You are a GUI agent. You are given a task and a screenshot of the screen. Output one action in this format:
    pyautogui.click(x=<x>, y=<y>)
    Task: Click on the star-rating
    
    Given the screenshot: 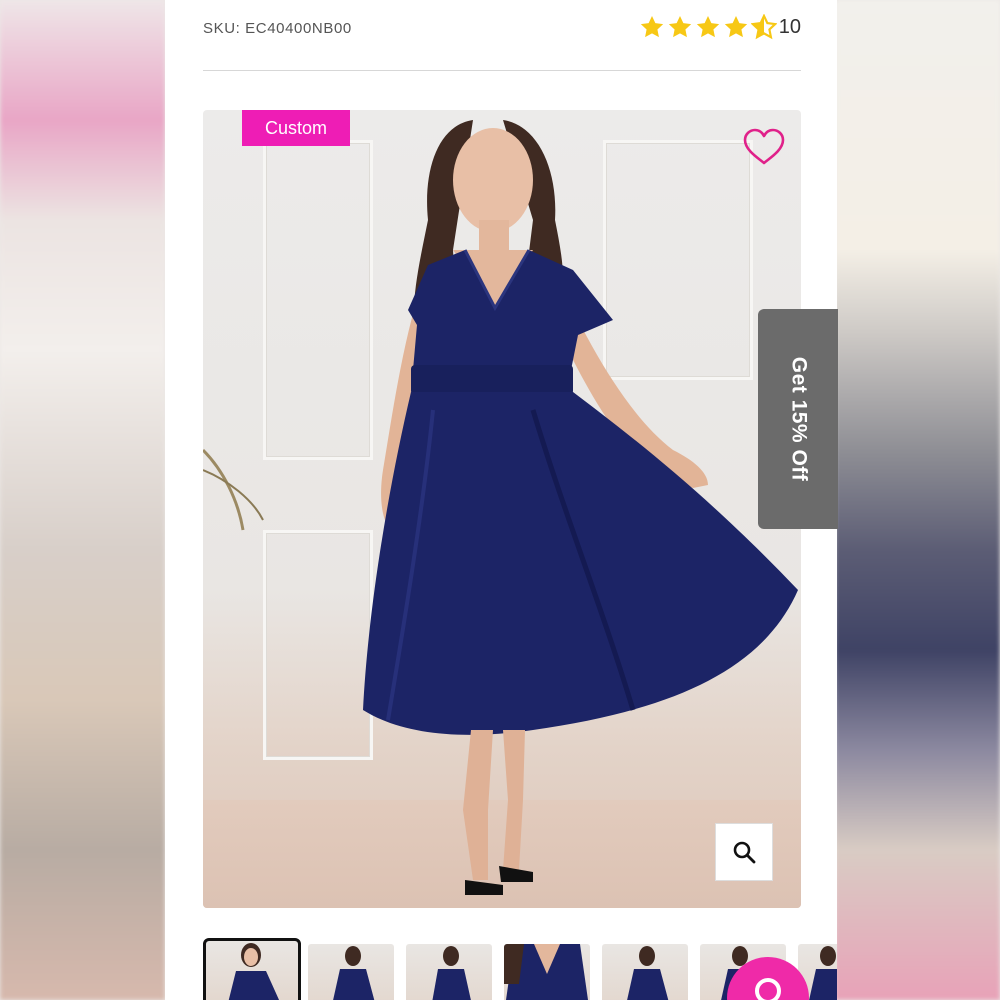 What is the action you would take?
    pyautogui.click(x=708, y=27)
    